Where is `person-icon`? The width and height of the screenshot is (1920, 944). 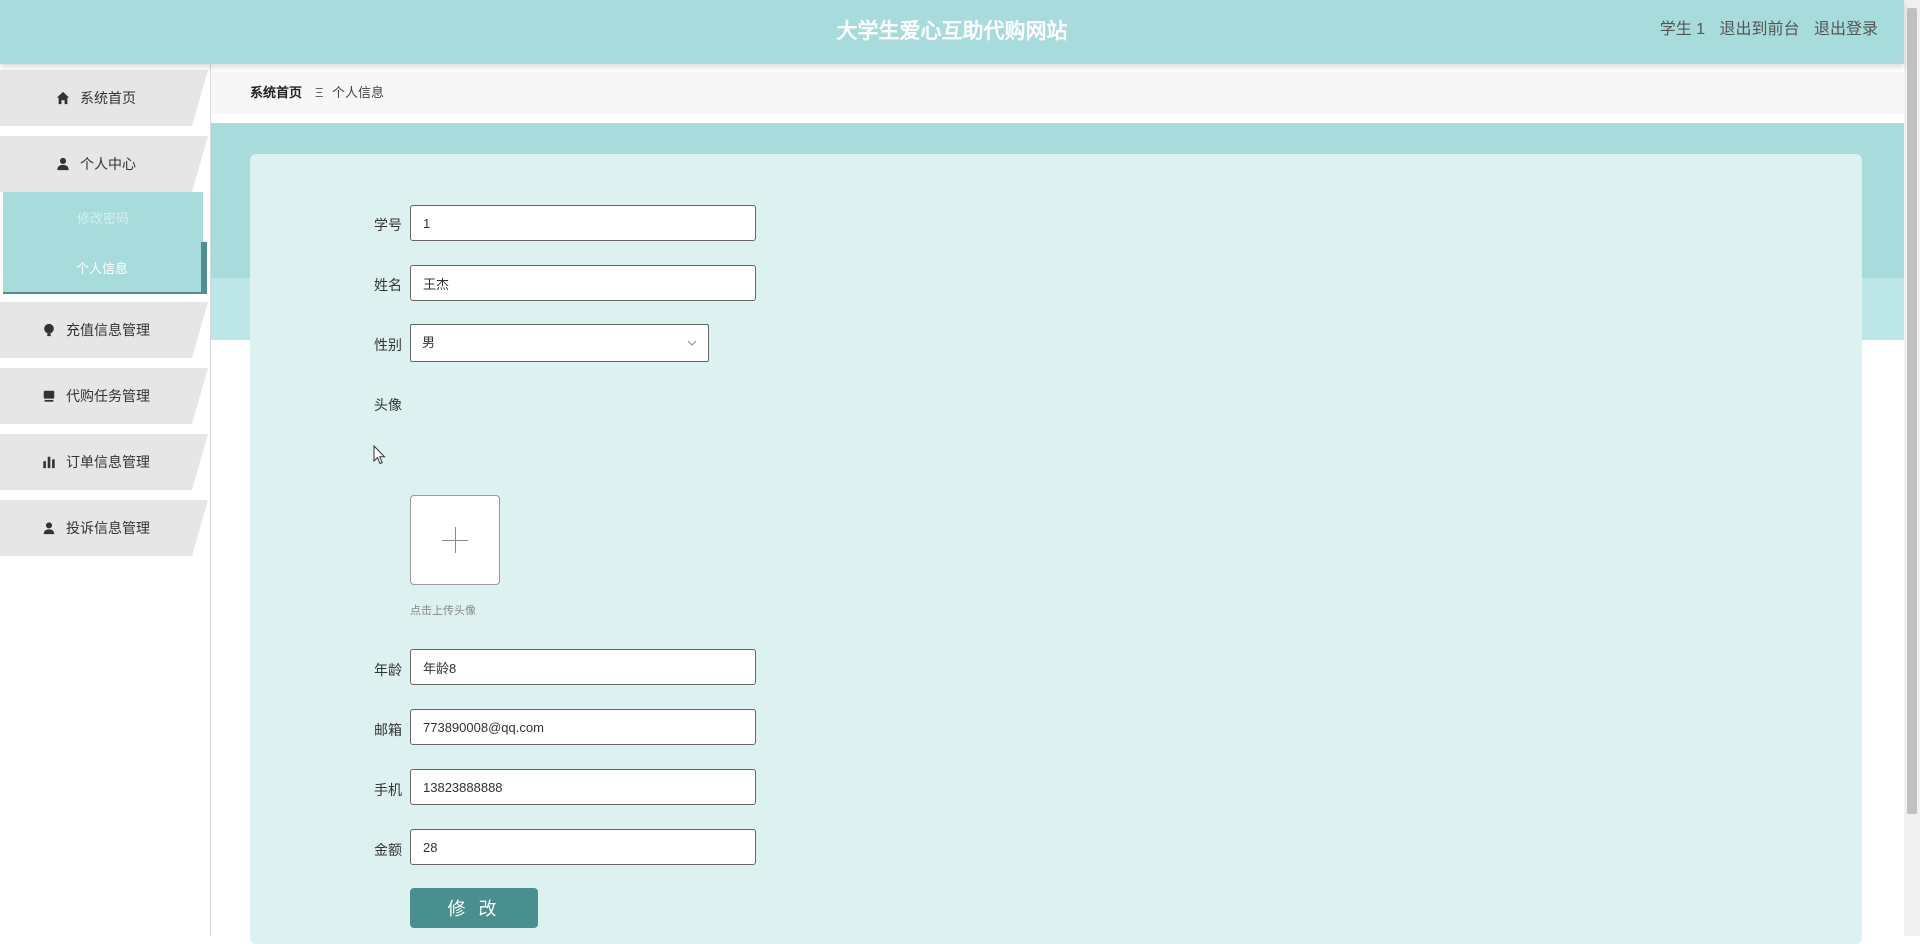
person-icon is located at coordinates (49, 528).